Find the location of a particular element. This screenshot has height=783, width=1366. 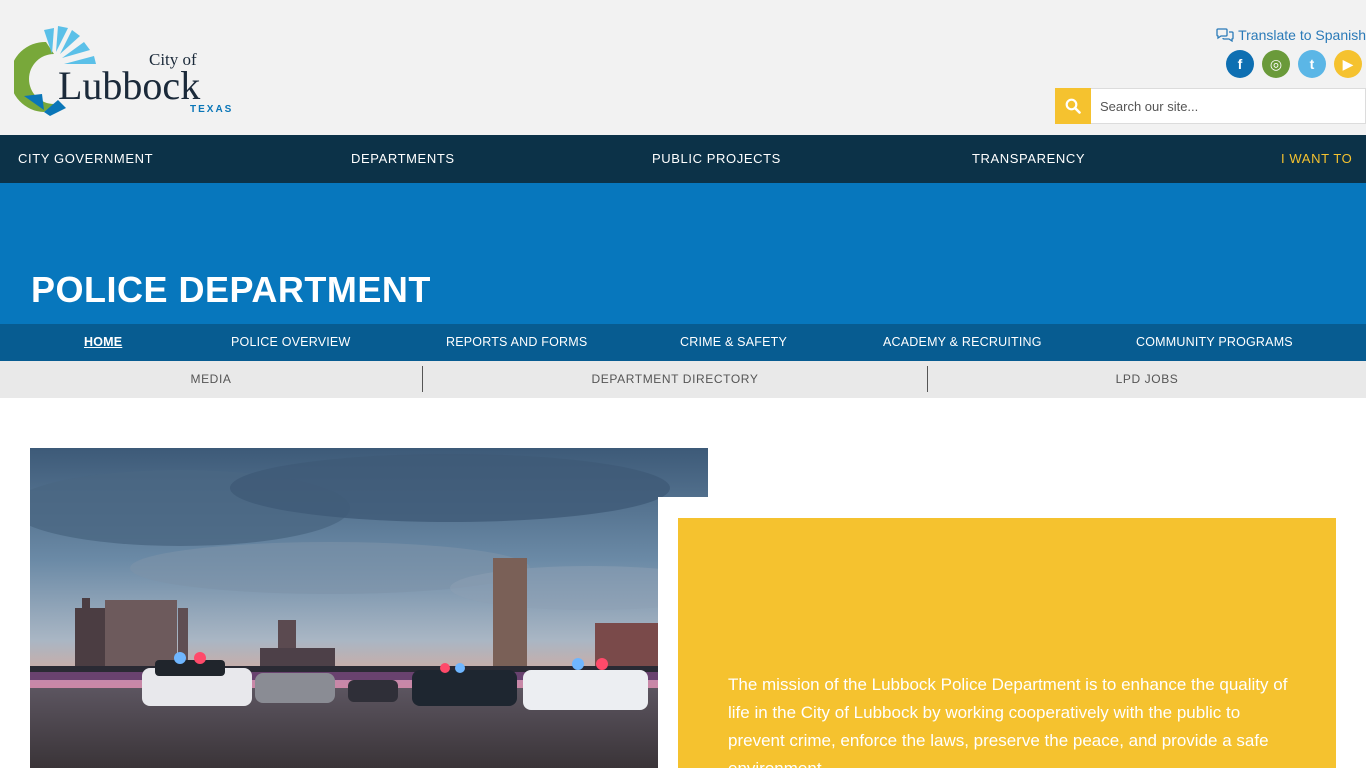

search-icon is located at coordinates (1073, 106).